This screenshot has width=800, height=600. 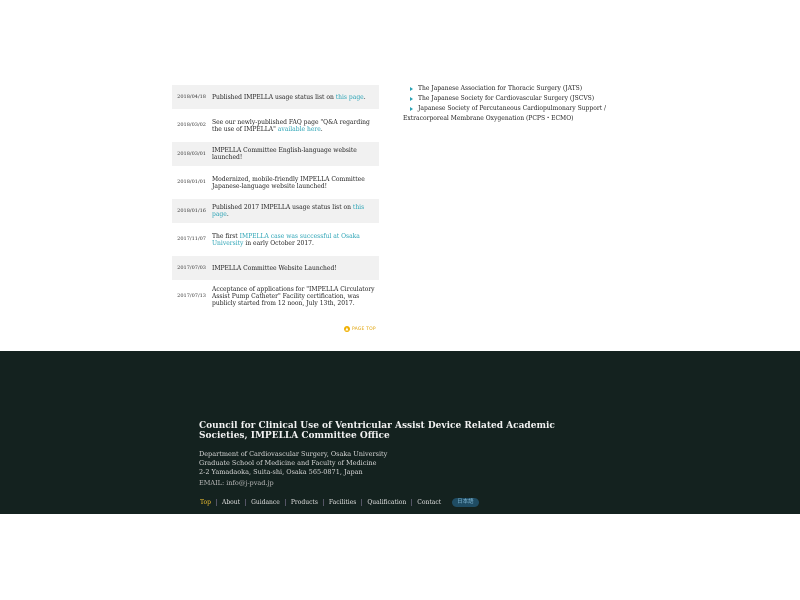 I want to click on news-date: 2018/04/18, so click(x=191, y=97).